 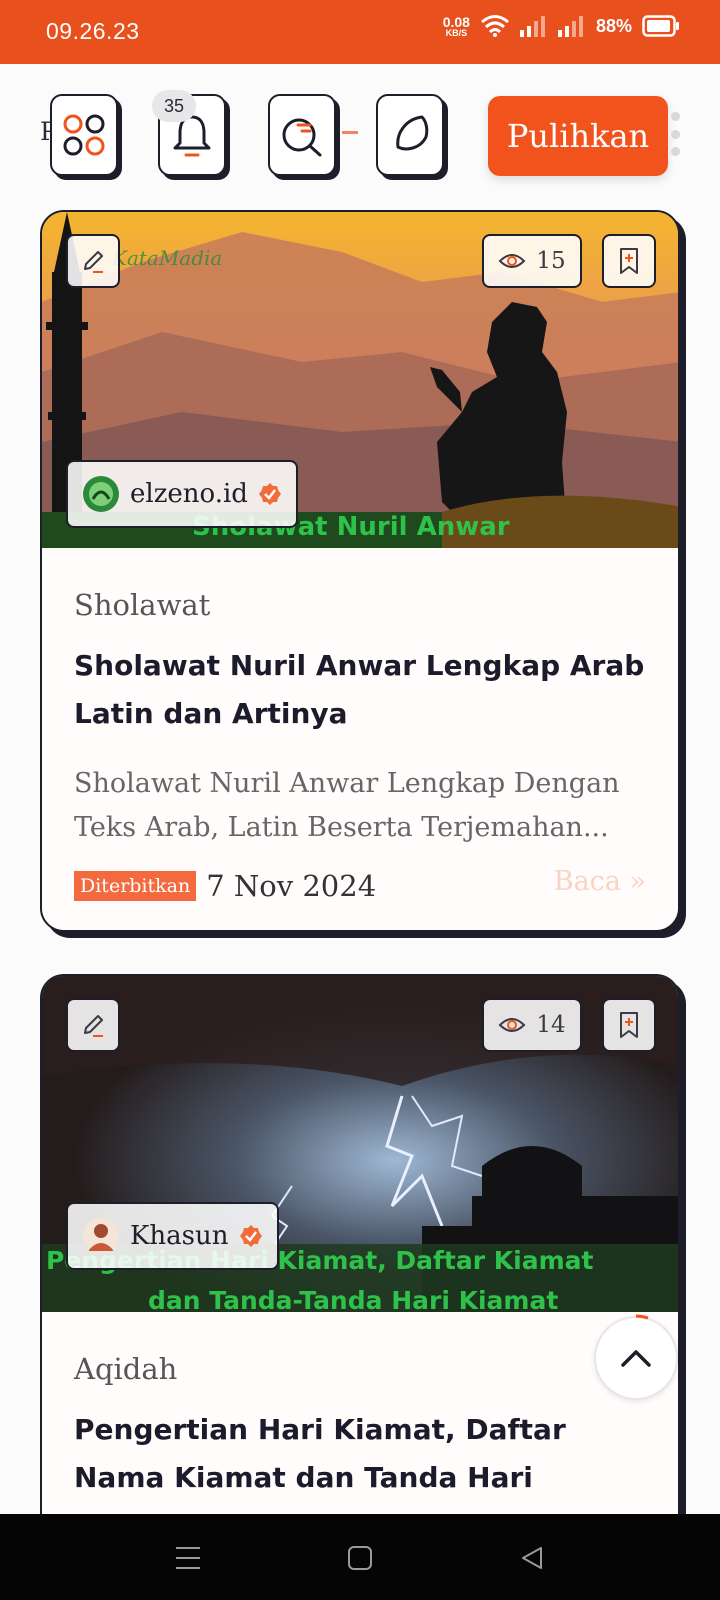 I want to click on search-button, so click(x=302, y=135).